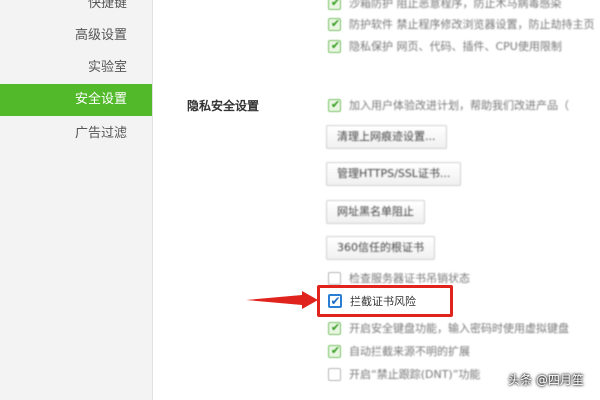 This screenshot has height=400, width=600. What do you see at coordinates (455, 46) in the screenshot?
I see `option-label: 隐私保护 网页、代码、插件、CPU使用限制` at bounding box center [455, 46].